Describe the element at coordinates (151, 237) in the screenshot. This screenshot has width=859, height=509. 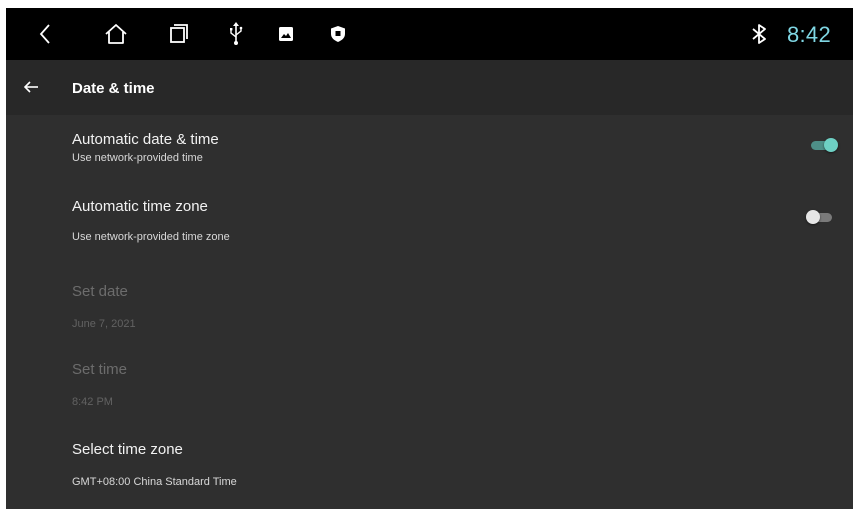
I see `item-summary: Use network-provided time zone` at that location.